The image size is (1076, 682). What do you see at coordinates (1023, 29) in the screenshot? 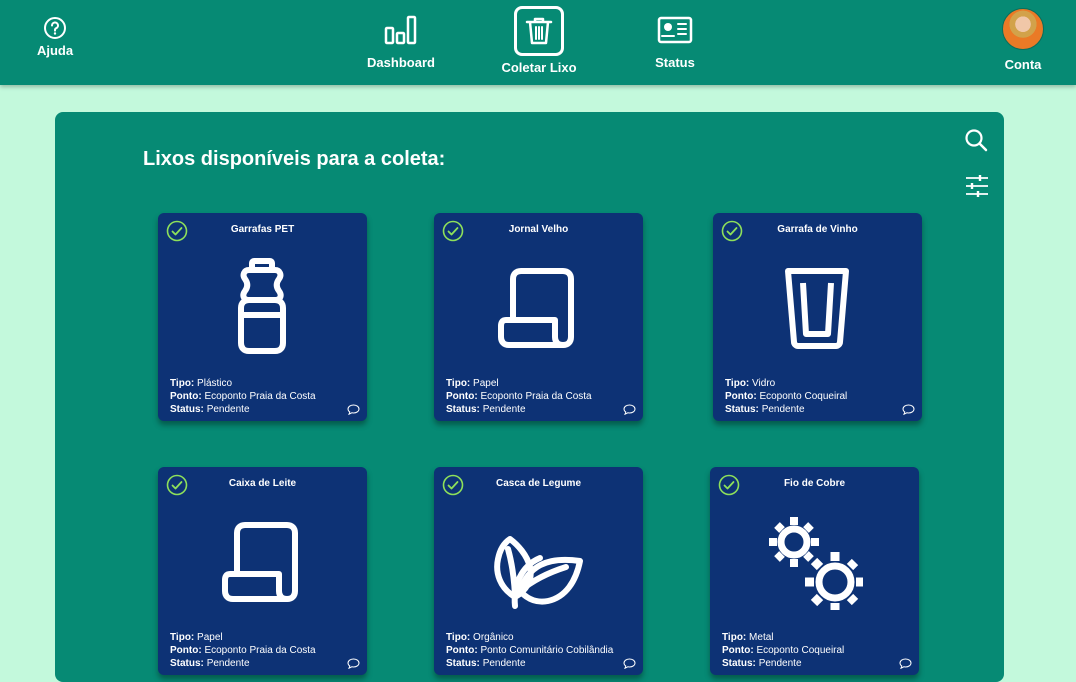
I see `avatar` at bounding box center [1023, 29].